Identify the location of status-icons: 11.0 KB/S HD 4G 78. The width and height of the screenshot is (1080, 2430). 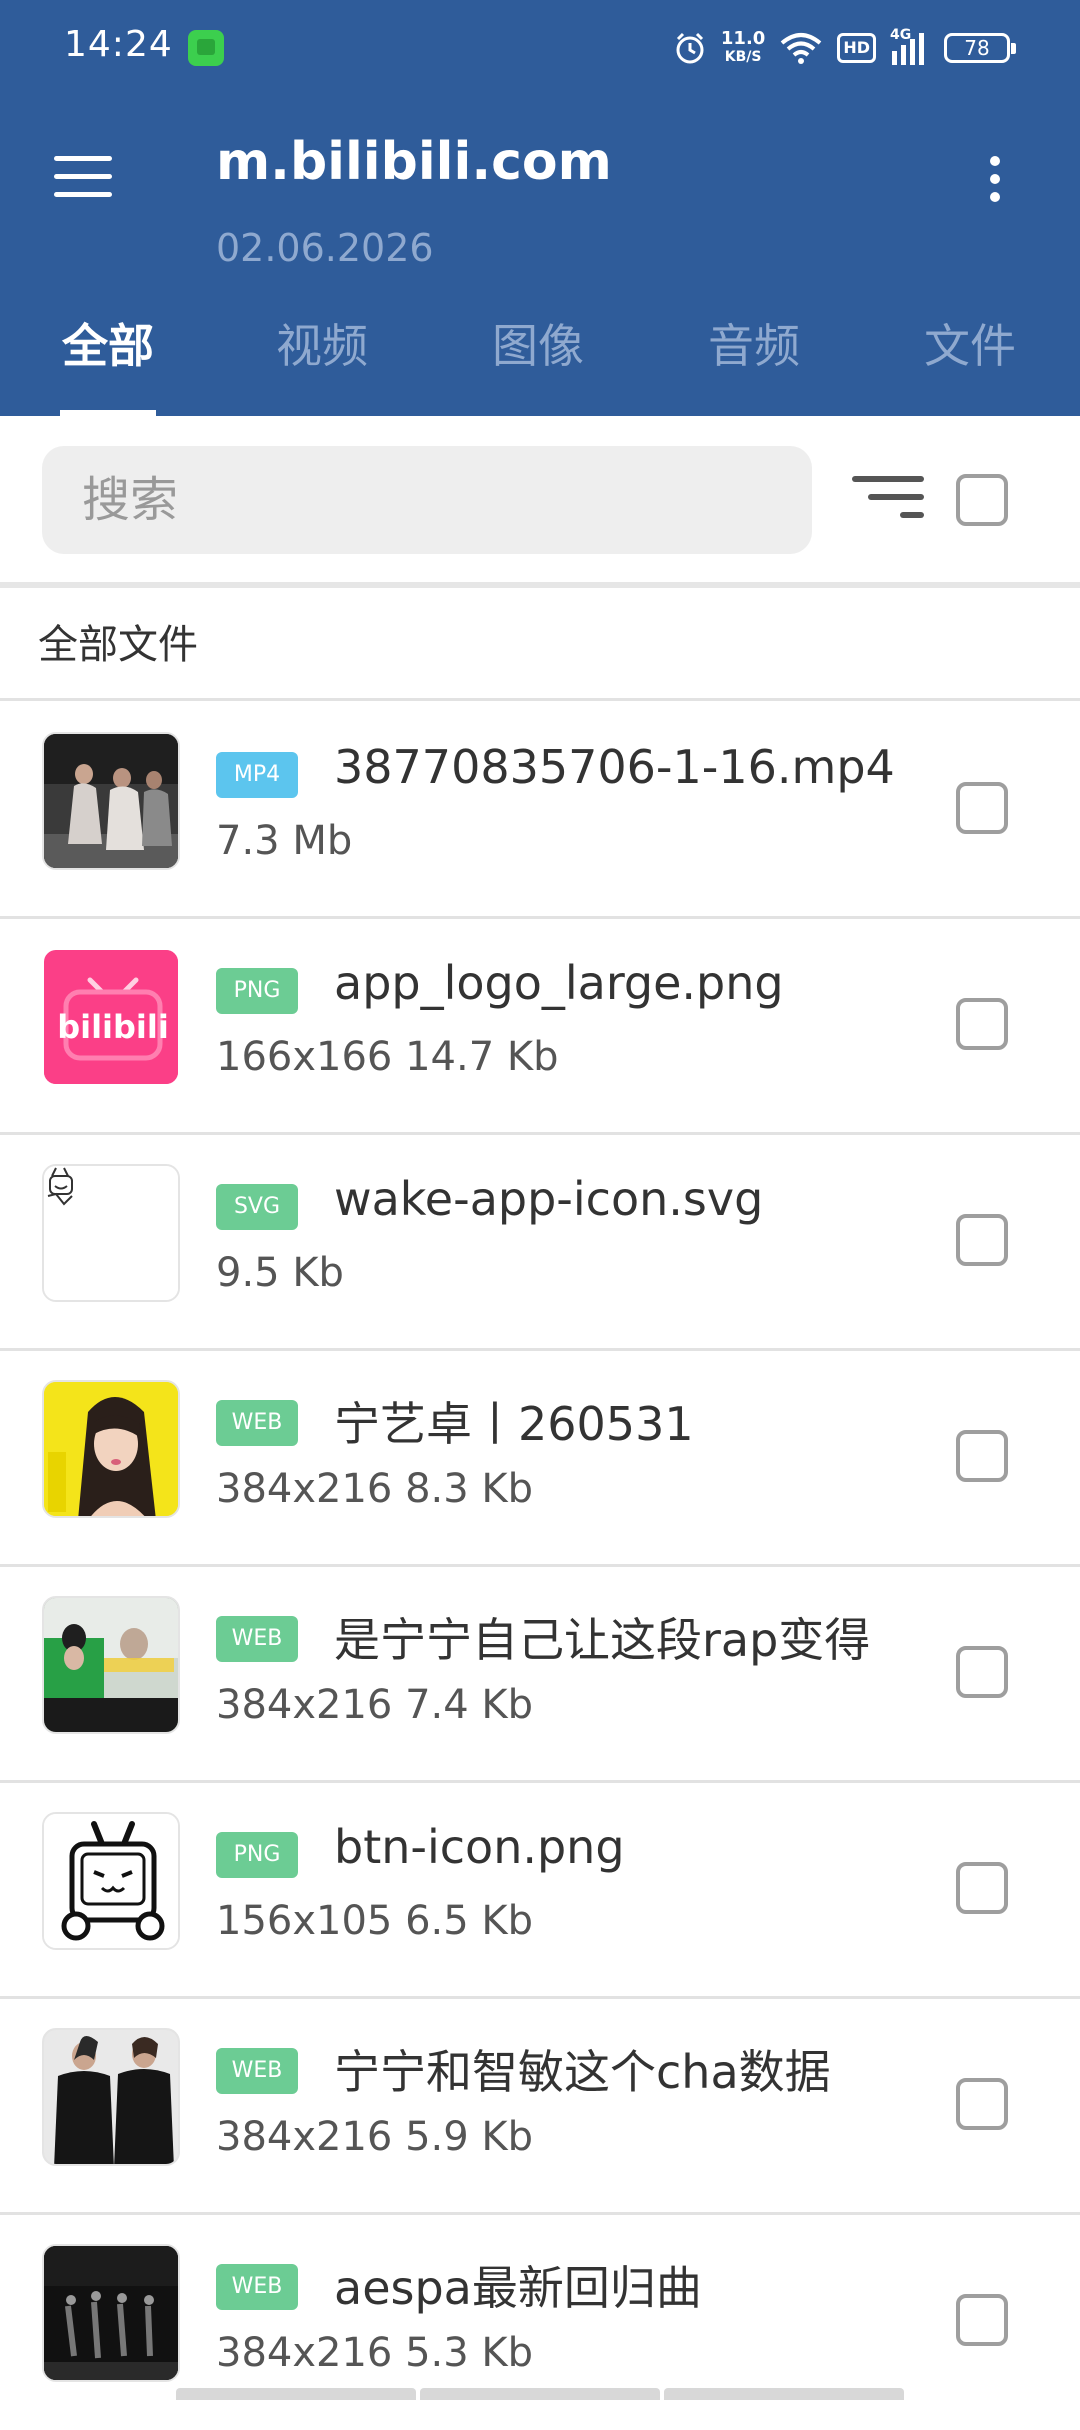
(844, 48).